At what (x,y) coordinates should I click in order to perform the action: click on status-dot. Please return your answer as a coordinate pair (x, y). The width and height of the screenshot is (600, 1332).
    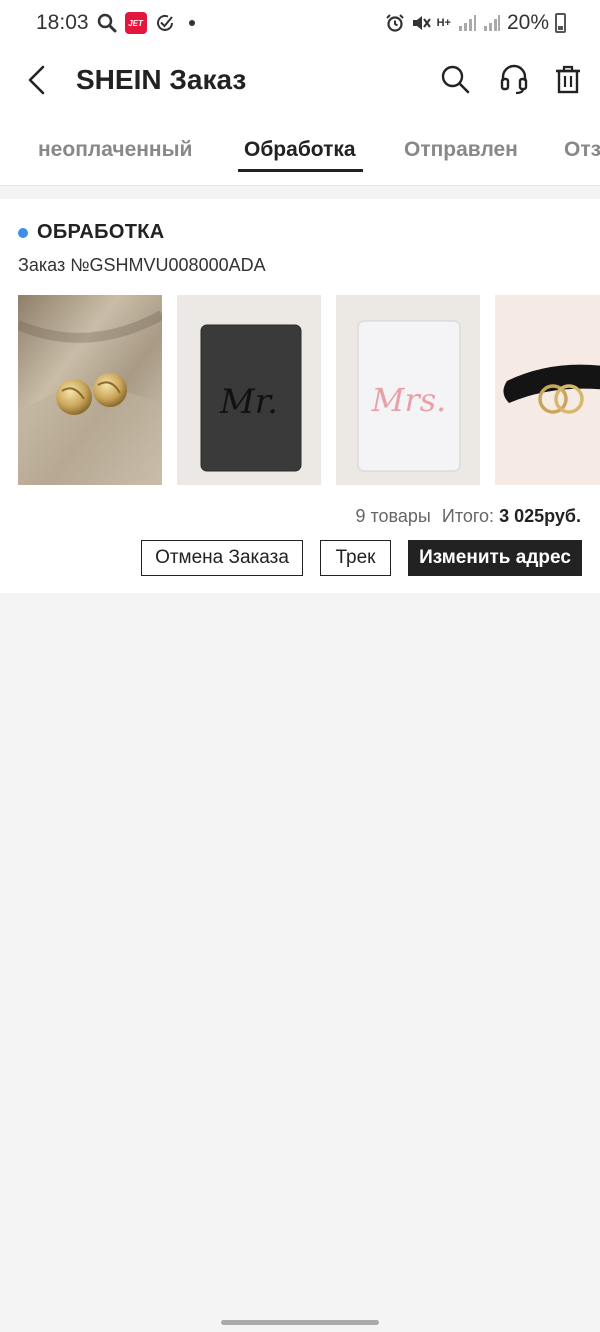
    Looking at the image, I should click on (23, 232).